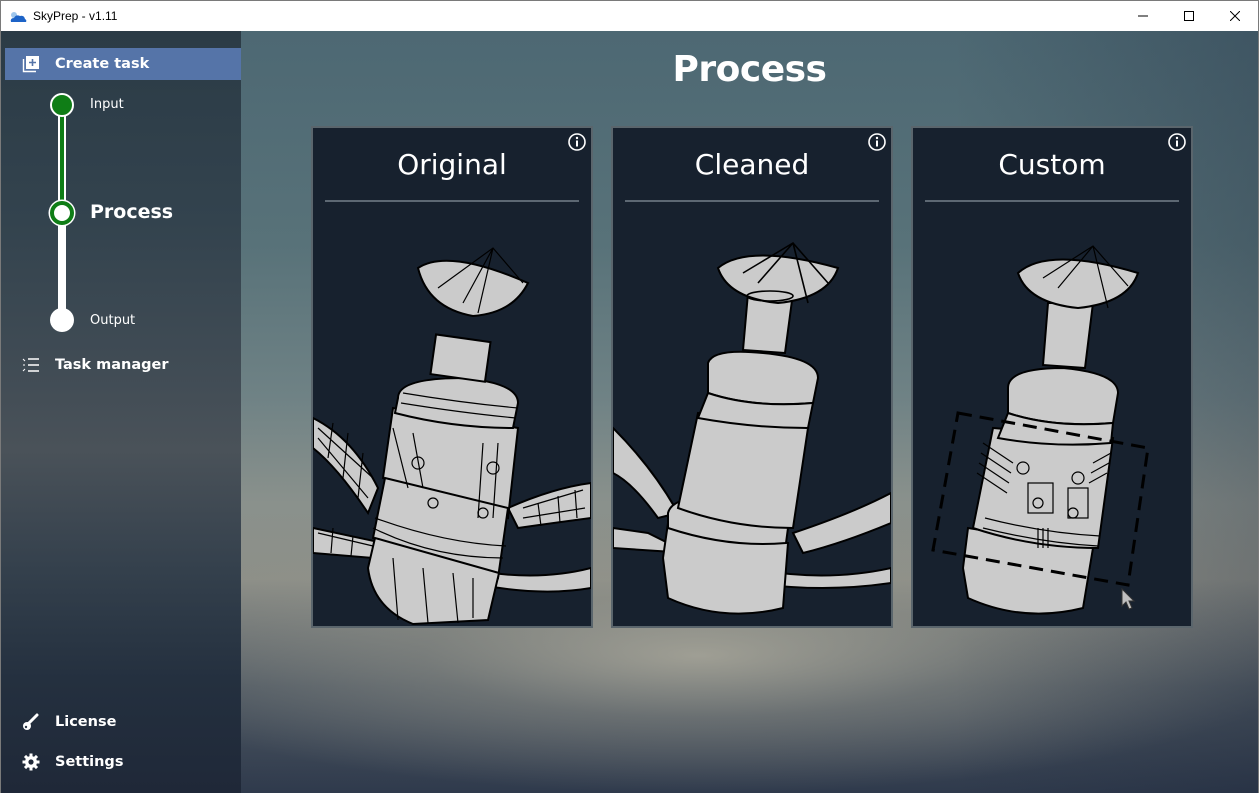 The width and height of the screenshot is (1259, 793). Describe the element at coordinates (112, 365) in the screenshot. I see `sidebar-item-label: Task manager` at that location.